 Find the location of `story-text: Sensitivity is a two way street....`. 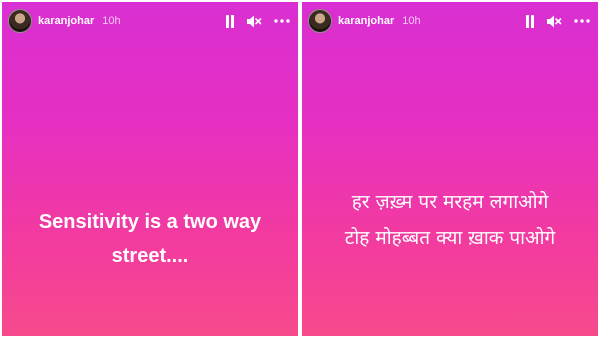

story-text: Sensitivity is a two way street.... is located at coordinates (150, 239).